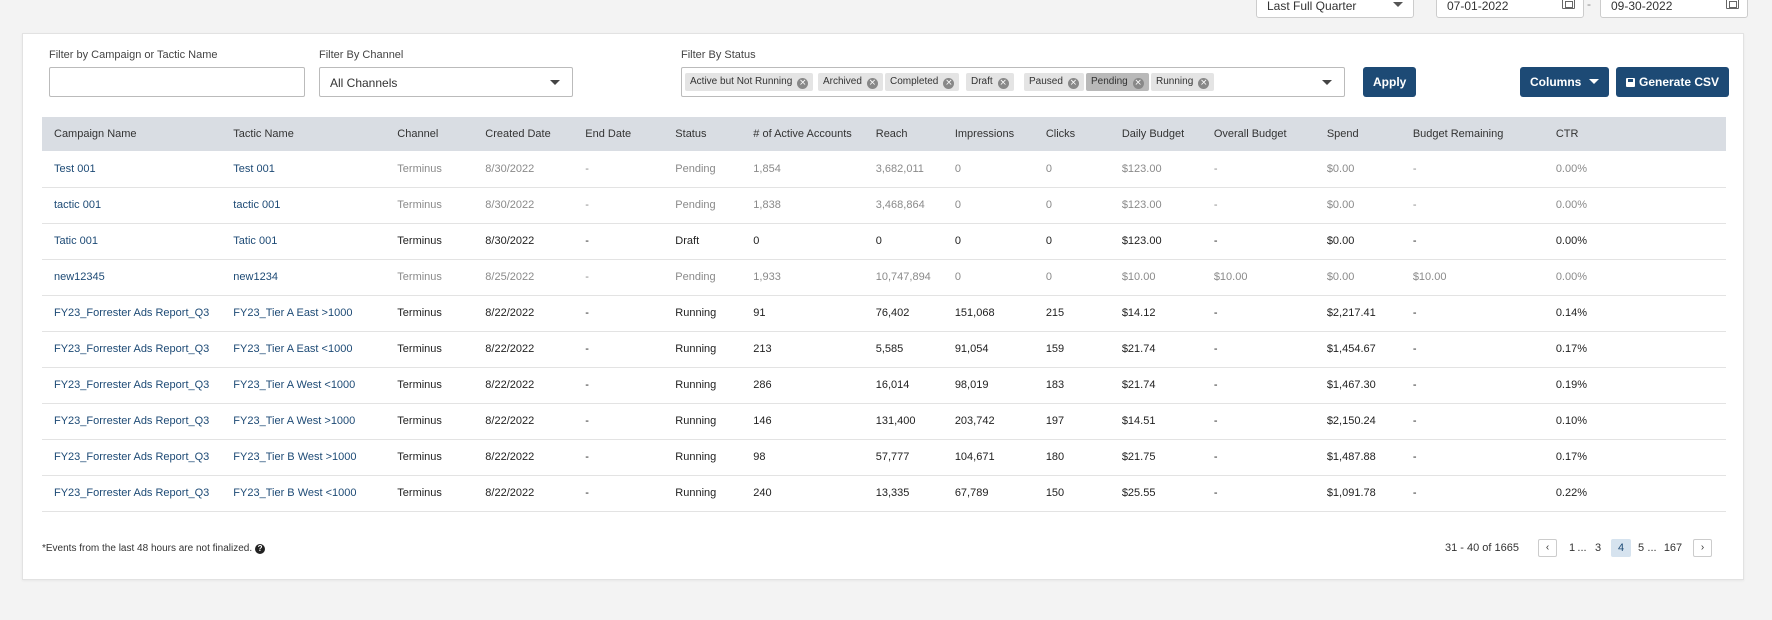 This screenshot has height=620, width=1772. What do you see at coordinates (523, 277) in the screenshot?
I see `created-date-cell: 8/25/2022` at bounding box center [523, 277].